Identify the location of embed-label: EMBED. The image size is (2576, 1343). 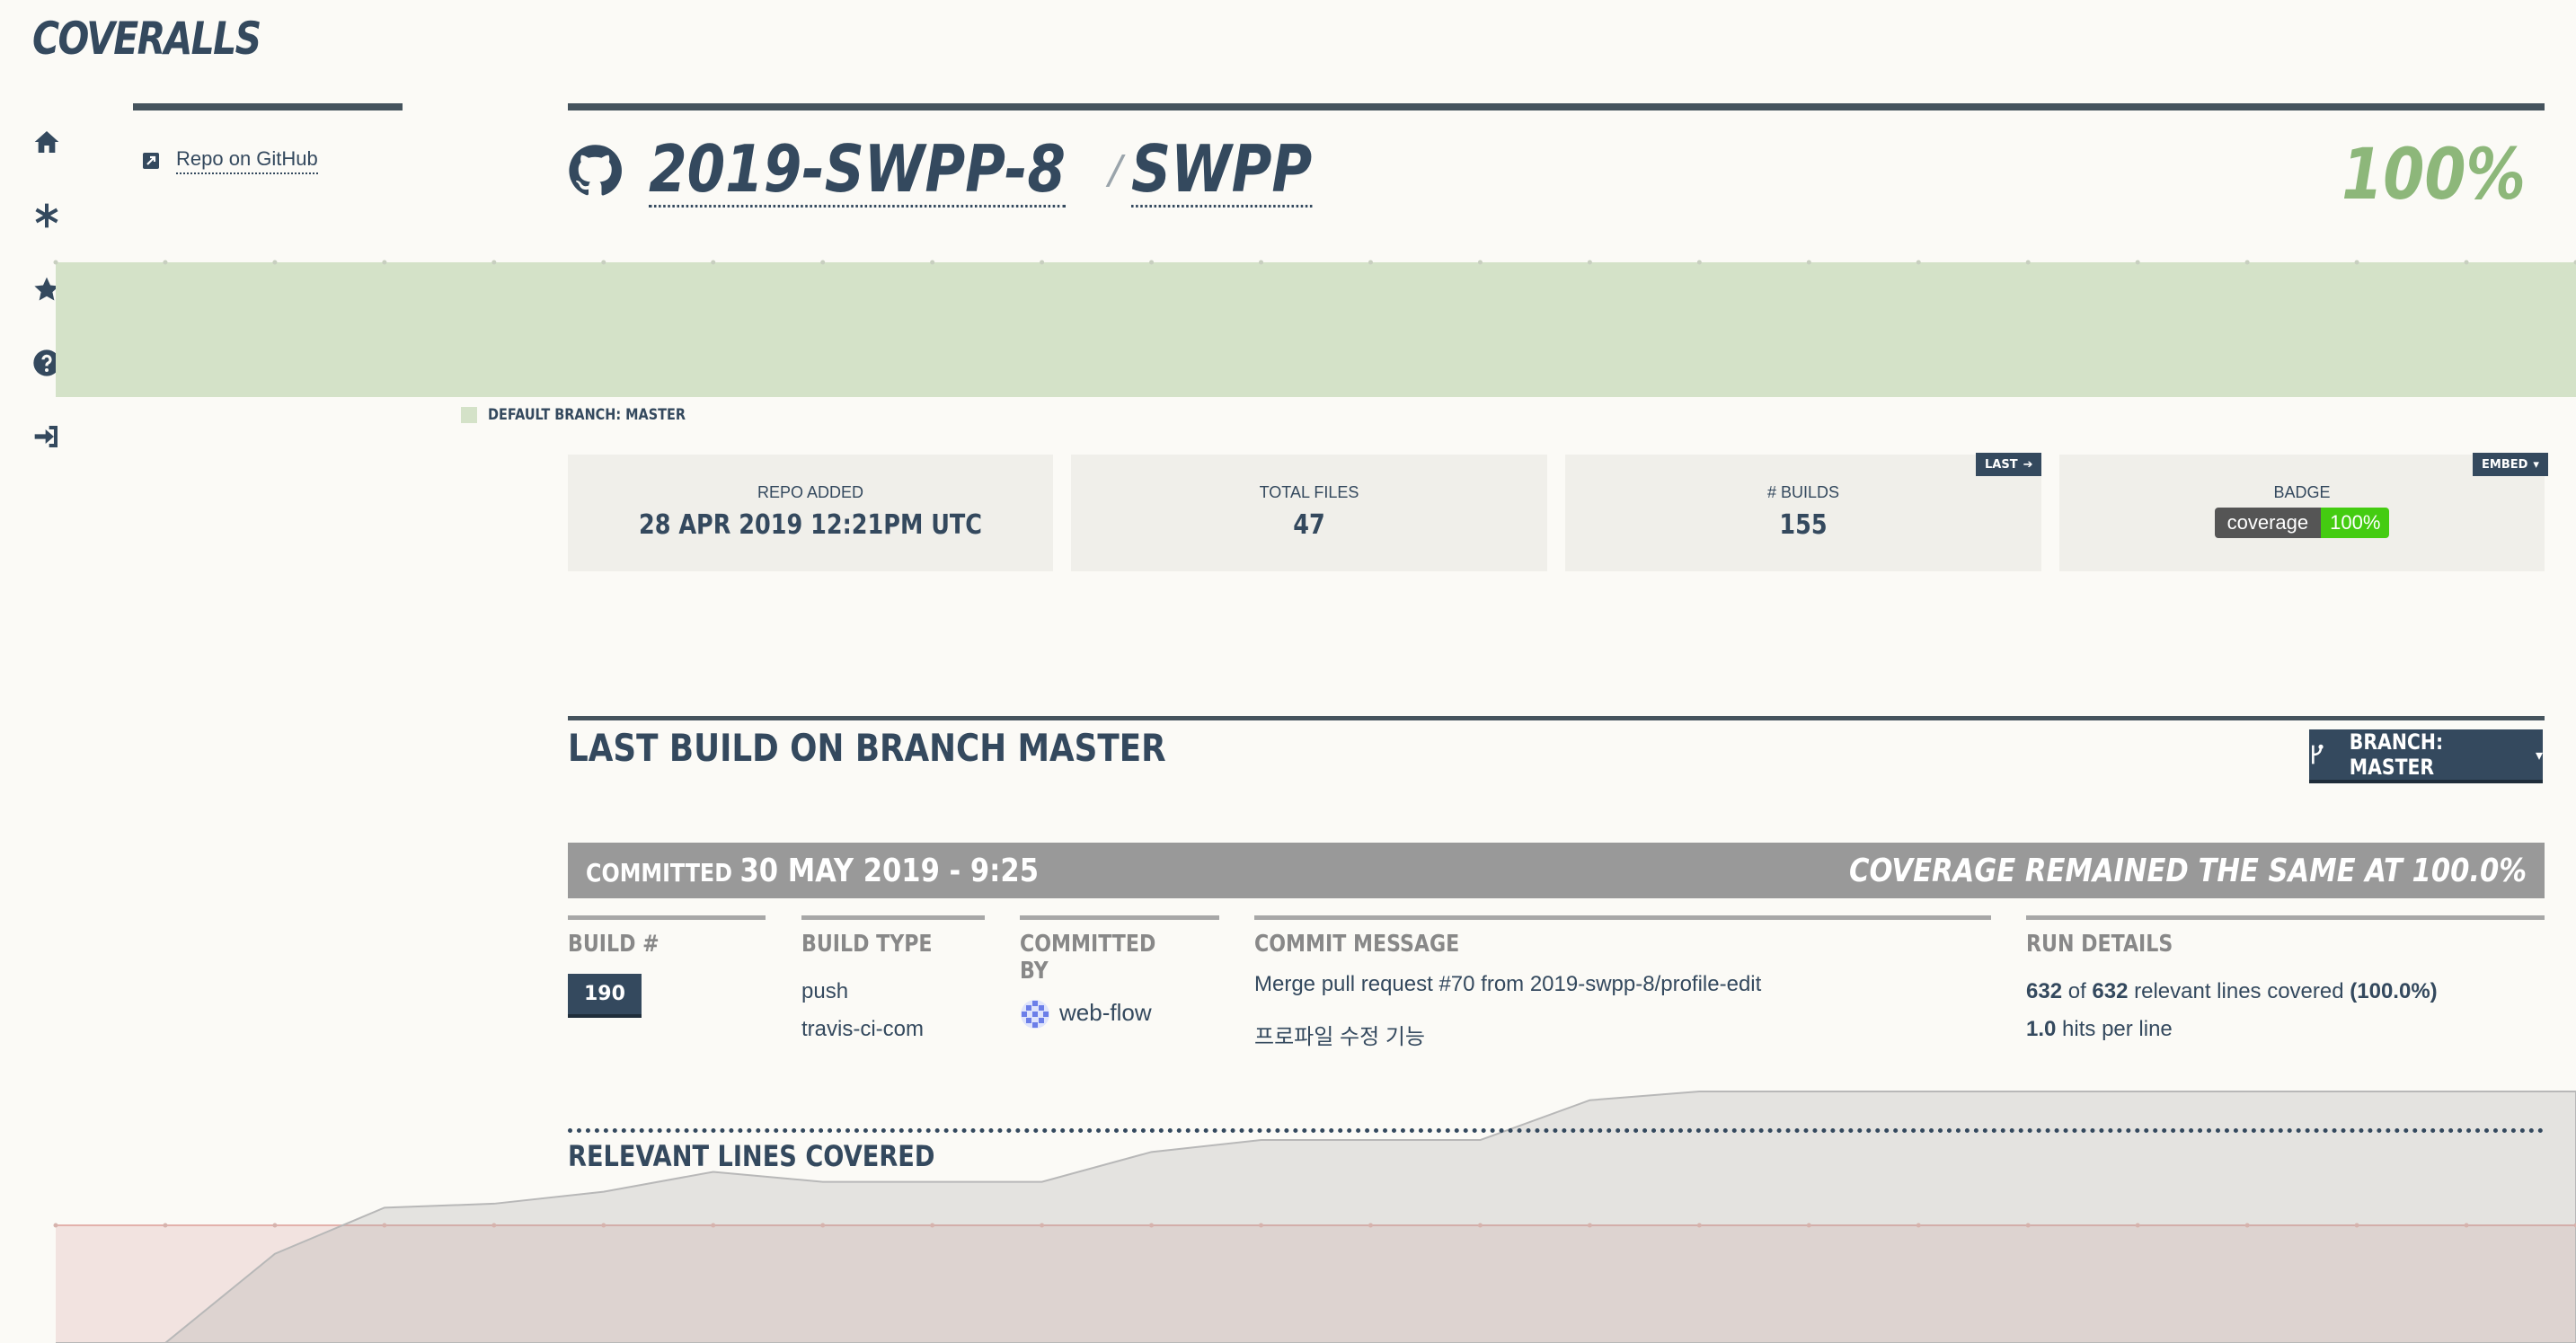
(2505, 464).